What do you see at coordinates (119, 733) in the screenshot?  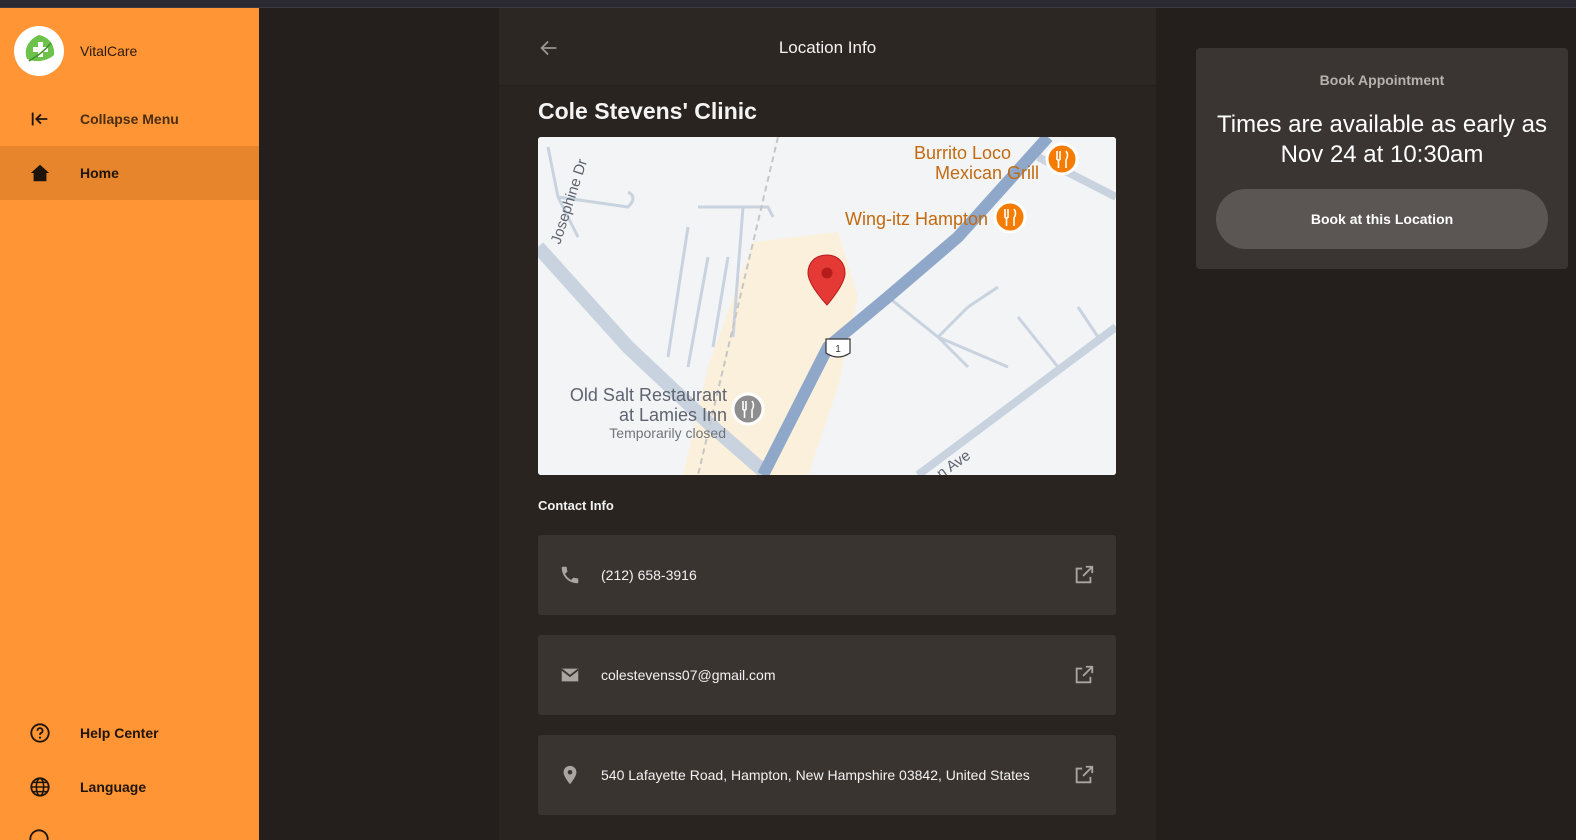 I see `sidebar-item-label: Help Center` at bounding box center [119, 733].